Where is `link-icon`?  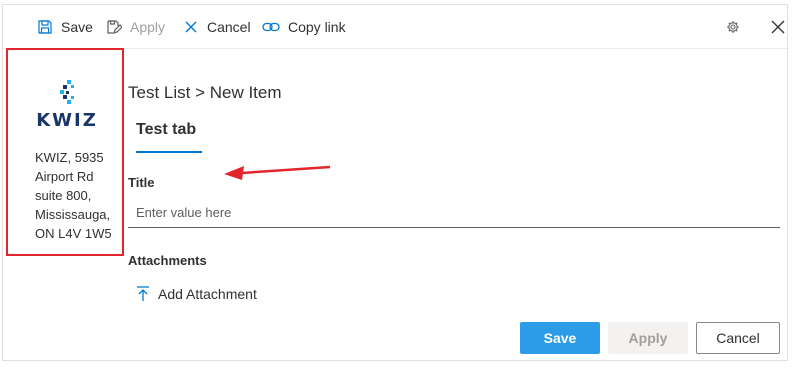 link-icon is located at coordinates (271, 27).